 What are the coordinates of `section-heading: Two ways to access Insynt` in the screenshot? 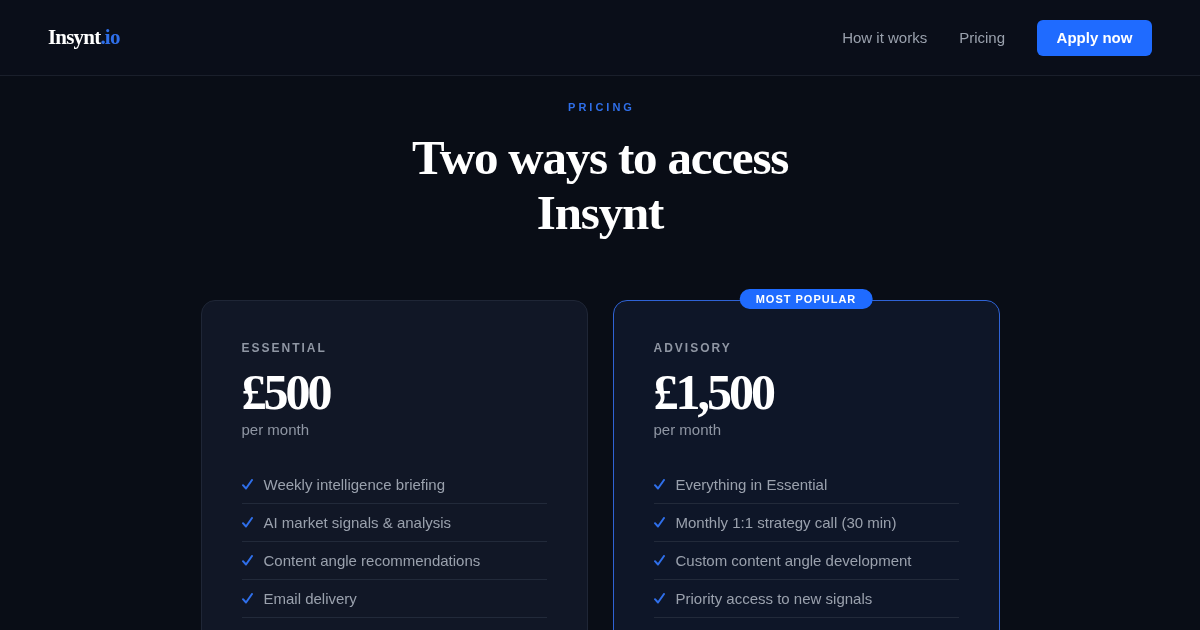 It's located at (600, 185).